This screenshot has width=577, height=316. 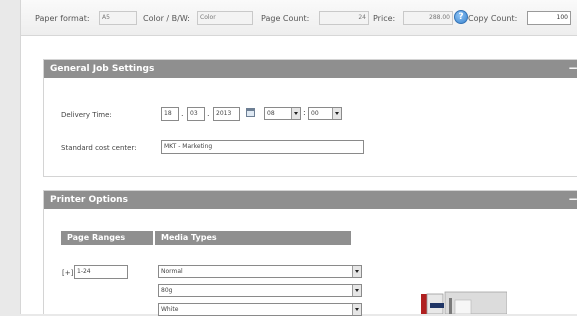 What do you see at coordinates (325, 113) in the screenshot?
I see `delivery-minute-select: 00` at bounding box center [325, 113].